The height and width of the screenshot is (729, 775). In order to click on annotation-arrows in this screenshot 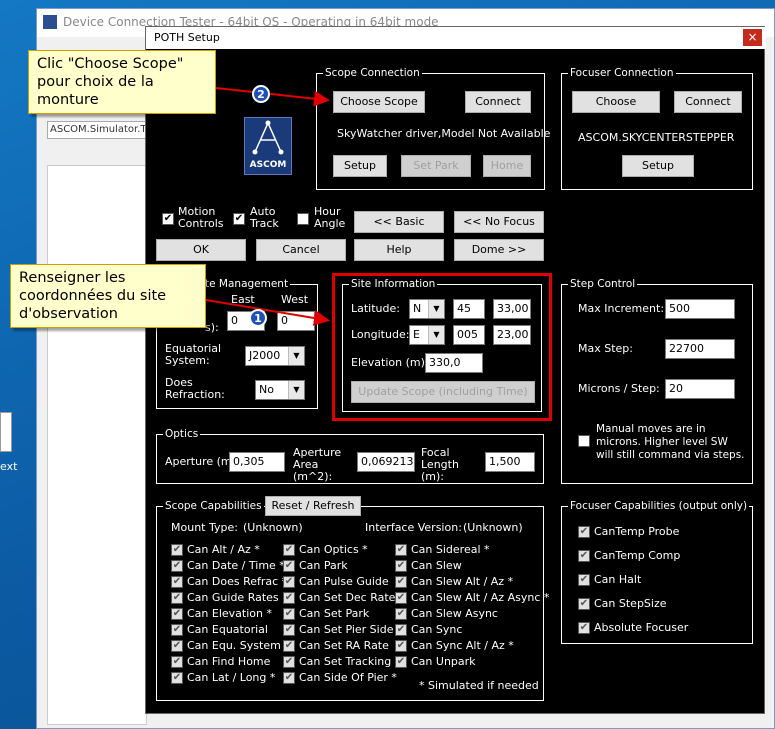, I will do `click(267, 206)`.